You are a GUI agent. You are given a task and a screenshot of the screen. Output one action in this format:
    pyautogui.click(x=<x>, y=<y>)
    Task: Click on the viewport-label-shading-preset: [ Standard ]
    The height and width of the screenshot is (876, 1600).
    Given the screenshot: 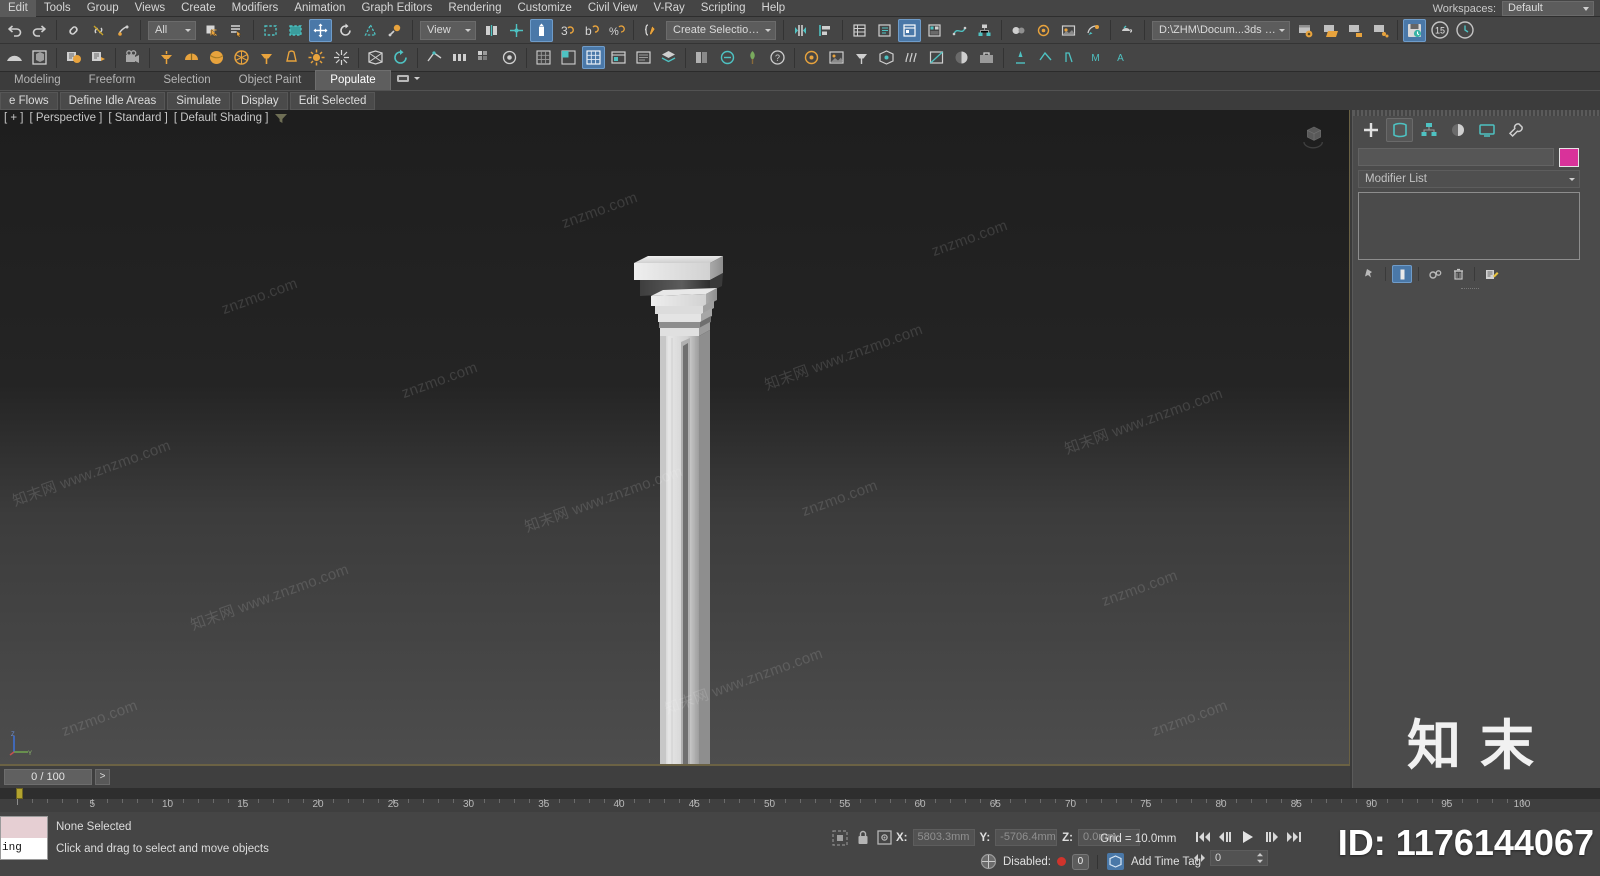 What is the action you would take?
    pyautogui.click(x=137, y=118)
    